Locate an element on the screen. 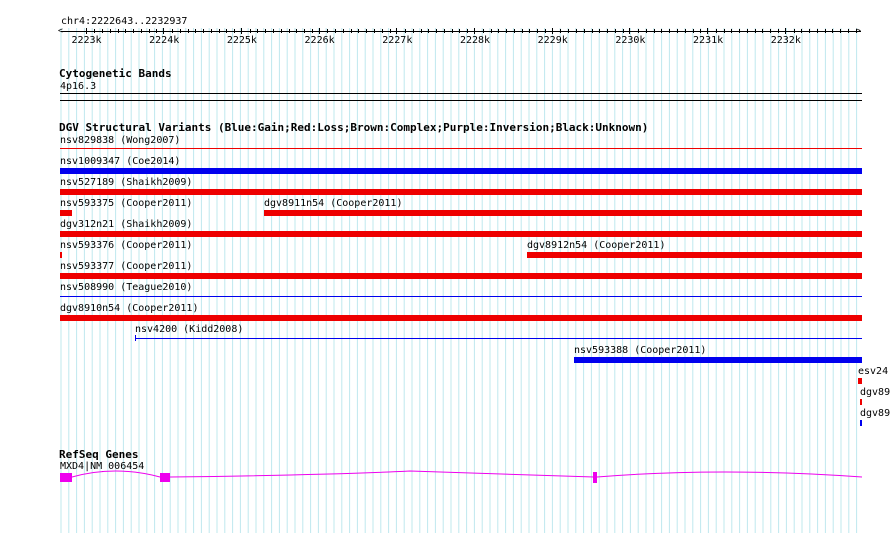 The width and height of the screenshot is (890, 533). feature-label: dgv312n21 (Shaikh2009) is located at coordinates (126, 224).